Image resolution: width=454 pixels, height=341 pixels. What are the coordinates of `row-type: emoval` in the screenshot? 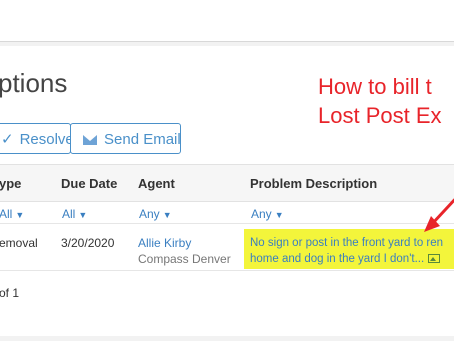 It's located at (19, 243).